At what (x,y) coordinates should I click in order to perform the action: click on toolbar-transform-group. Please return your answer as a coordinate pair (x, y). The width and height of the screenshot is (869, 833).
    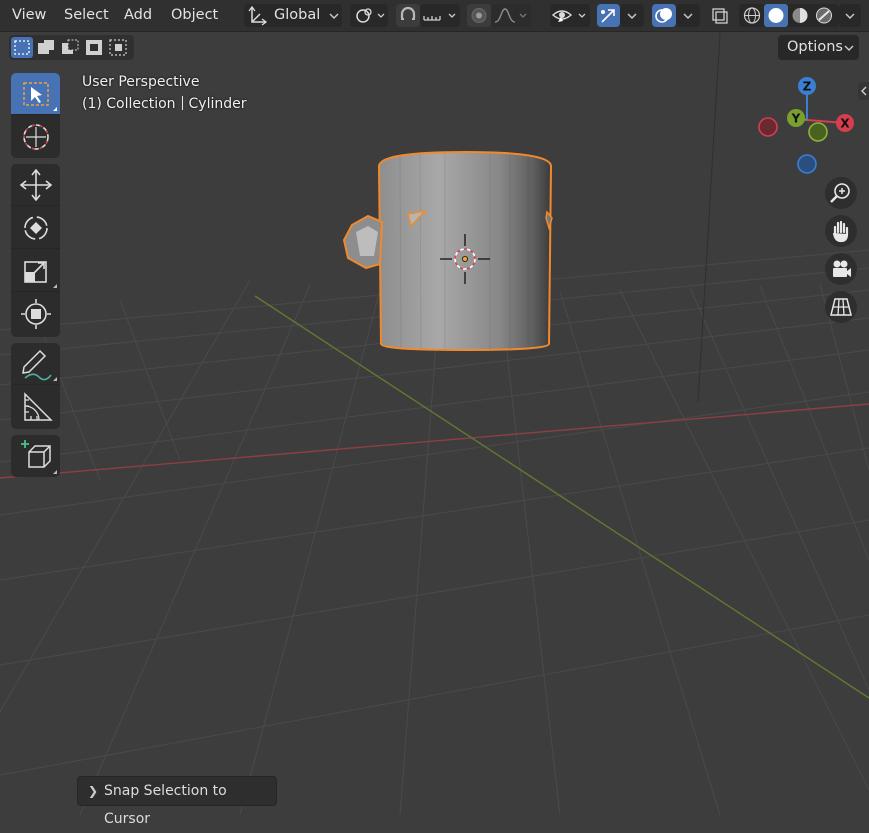
    Looking at the image, I should click on (35, 250).